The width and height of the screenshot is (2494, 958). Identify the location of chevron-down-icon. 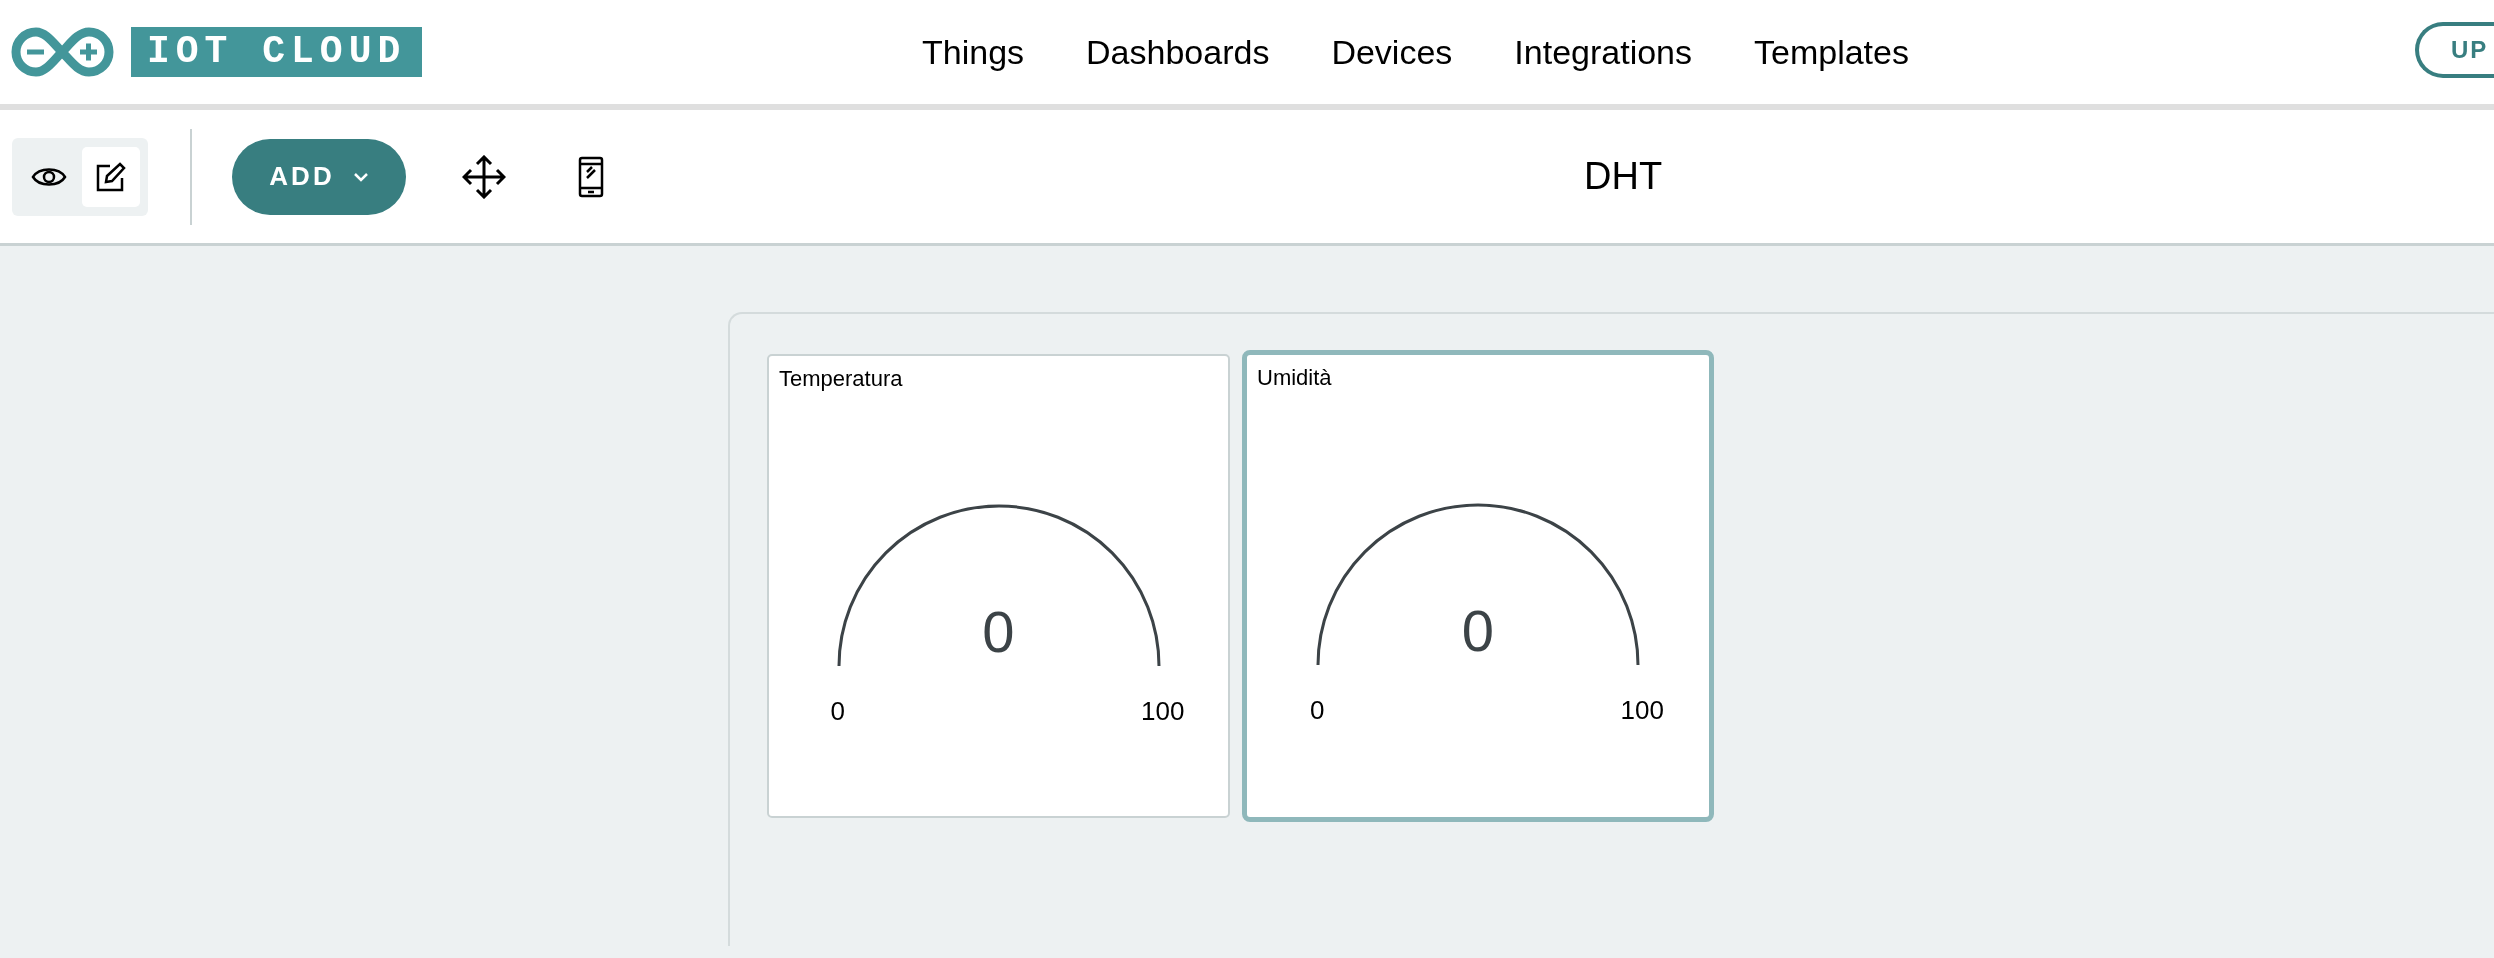
(360, 176).